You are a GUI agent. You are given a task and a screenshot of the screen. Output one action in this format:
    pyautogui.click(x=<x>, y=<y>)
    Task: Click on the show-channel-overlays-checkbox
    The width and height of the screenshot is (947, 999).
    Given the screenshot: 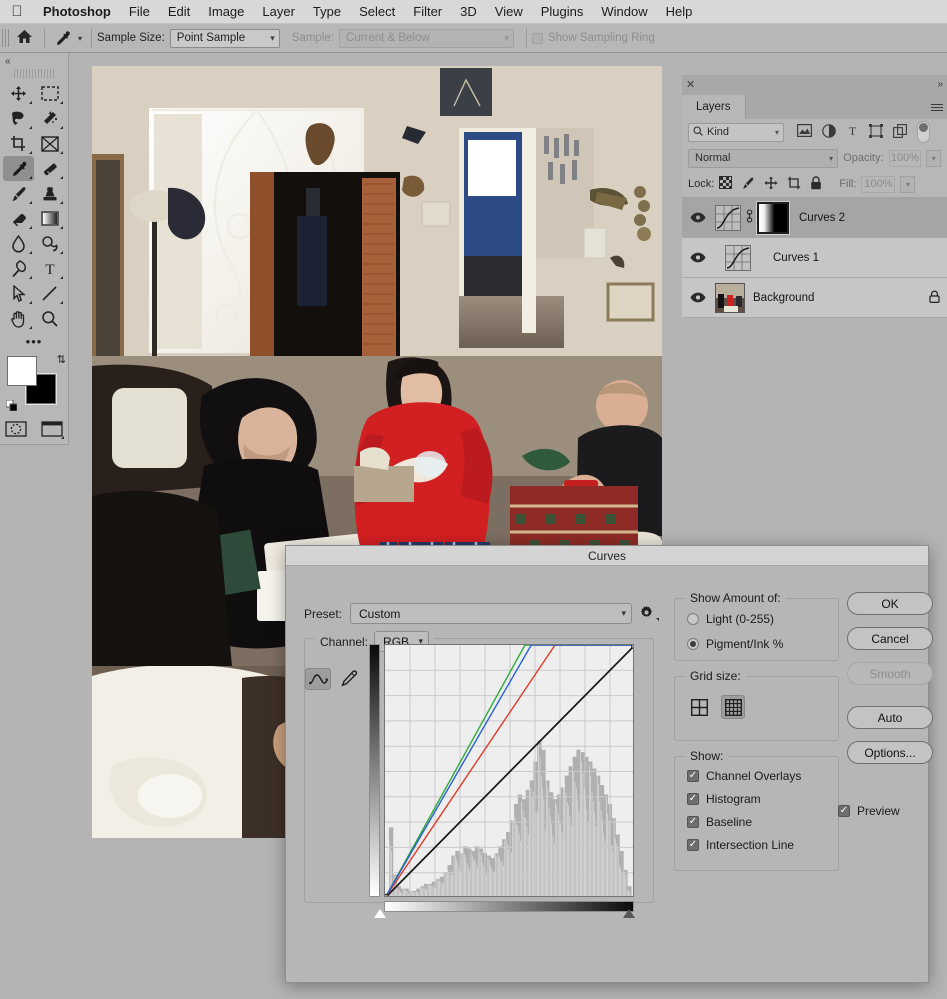 What is the action you would take?
    pyautogui.click(x=693, y=776)
    